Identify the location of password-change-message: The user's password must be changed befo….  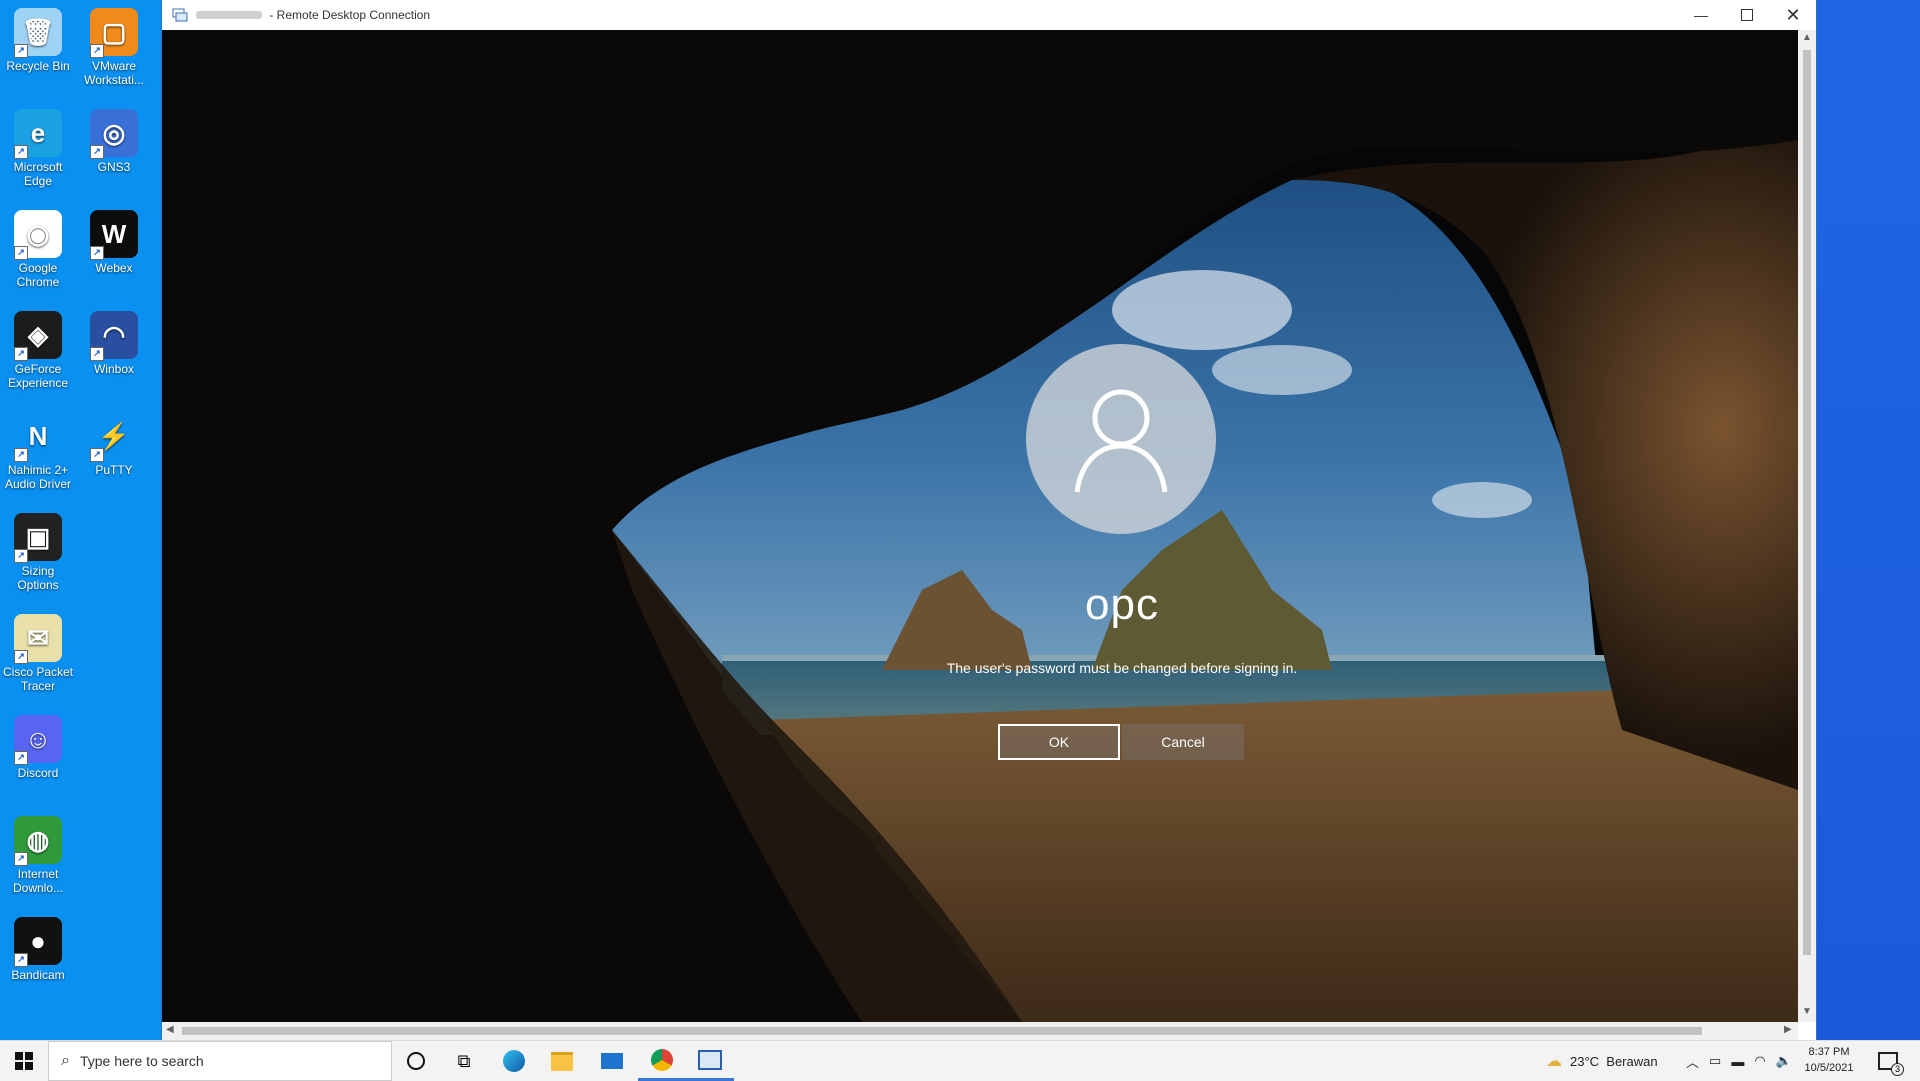
(1122, 668).